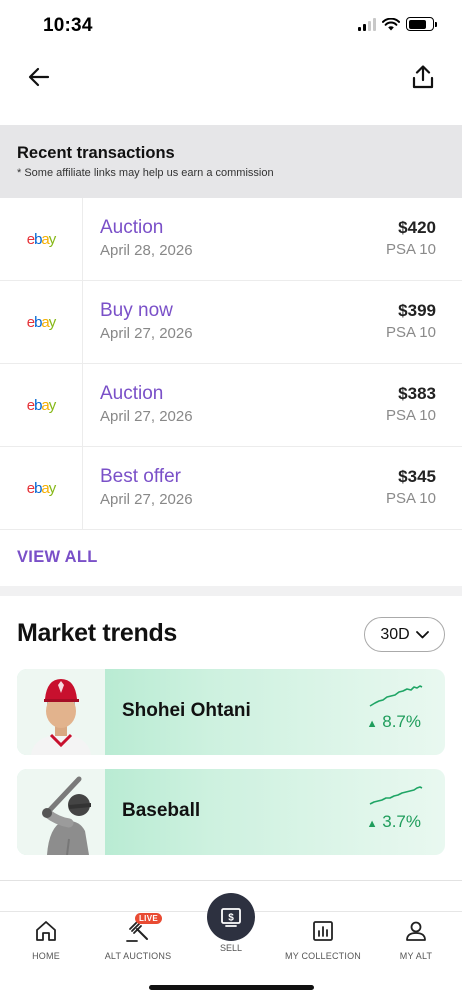  What do you see at coordinates (395, 634) in the screenshot?
I see `period-value: 30D` at bounding box center [395, 634].